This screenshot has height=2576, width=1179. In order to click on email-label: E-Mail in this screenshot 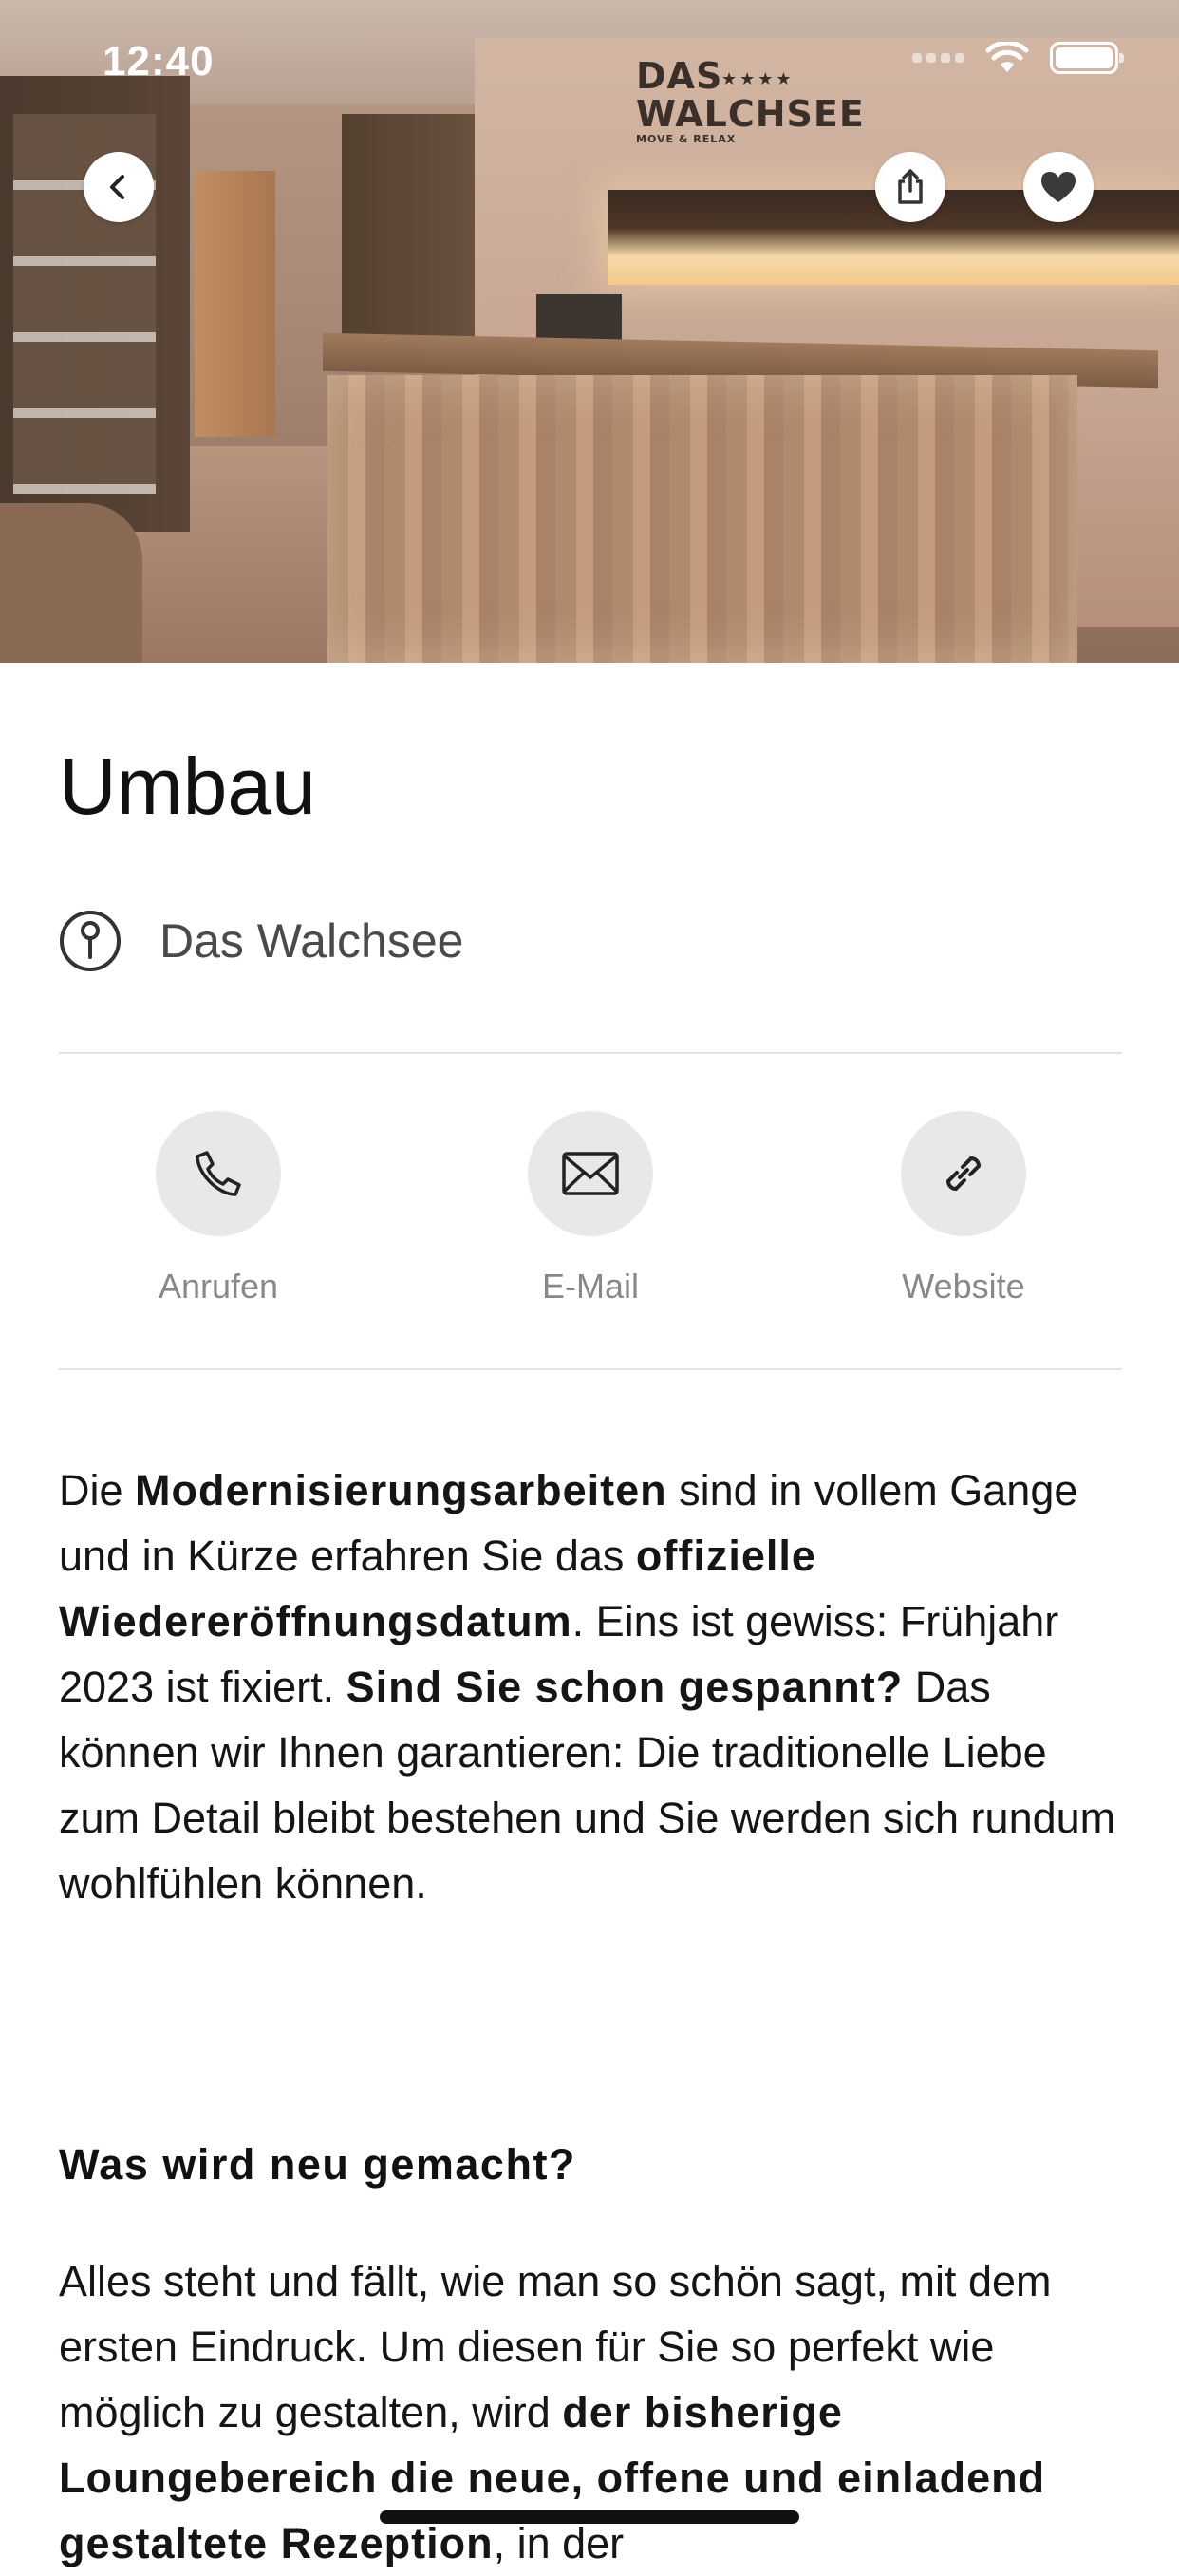, I will do `click(590, 1286)`.